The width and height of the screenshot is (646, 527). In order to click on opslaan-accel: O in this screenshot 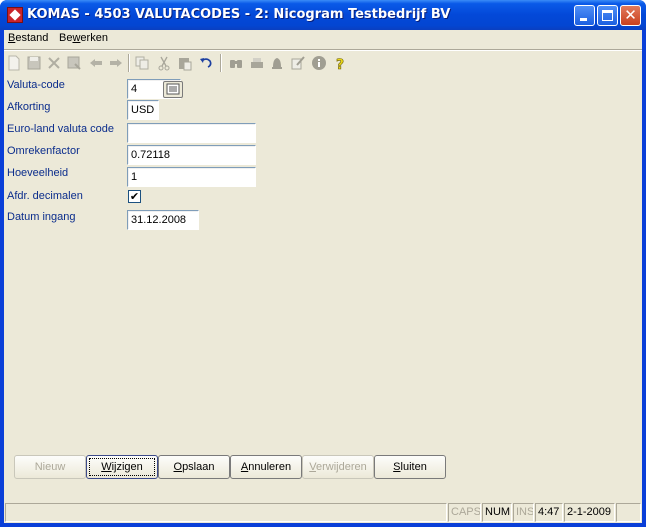, I will do `click(178, 467)`.